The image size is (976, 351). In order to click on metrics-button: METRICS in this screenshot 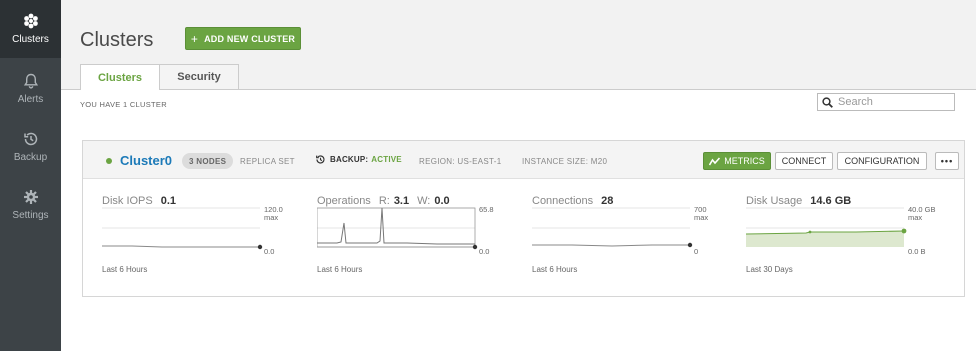, I will do `click(737, 161)`.